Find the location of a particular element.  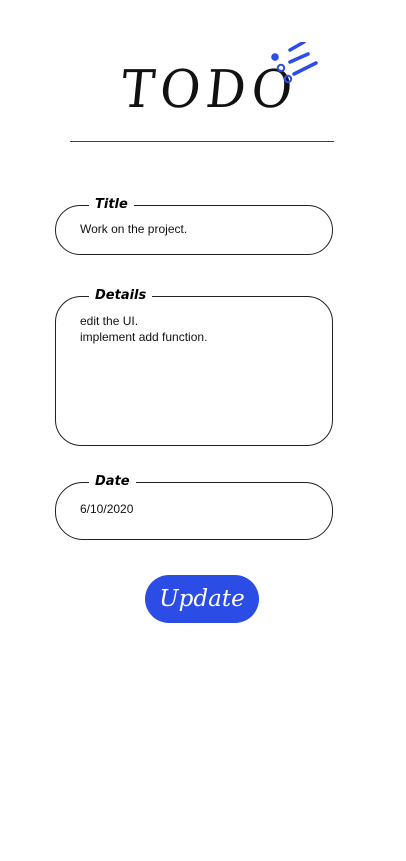

title-fieldset: Title Work on the project. is located at coordinates (194, 225).